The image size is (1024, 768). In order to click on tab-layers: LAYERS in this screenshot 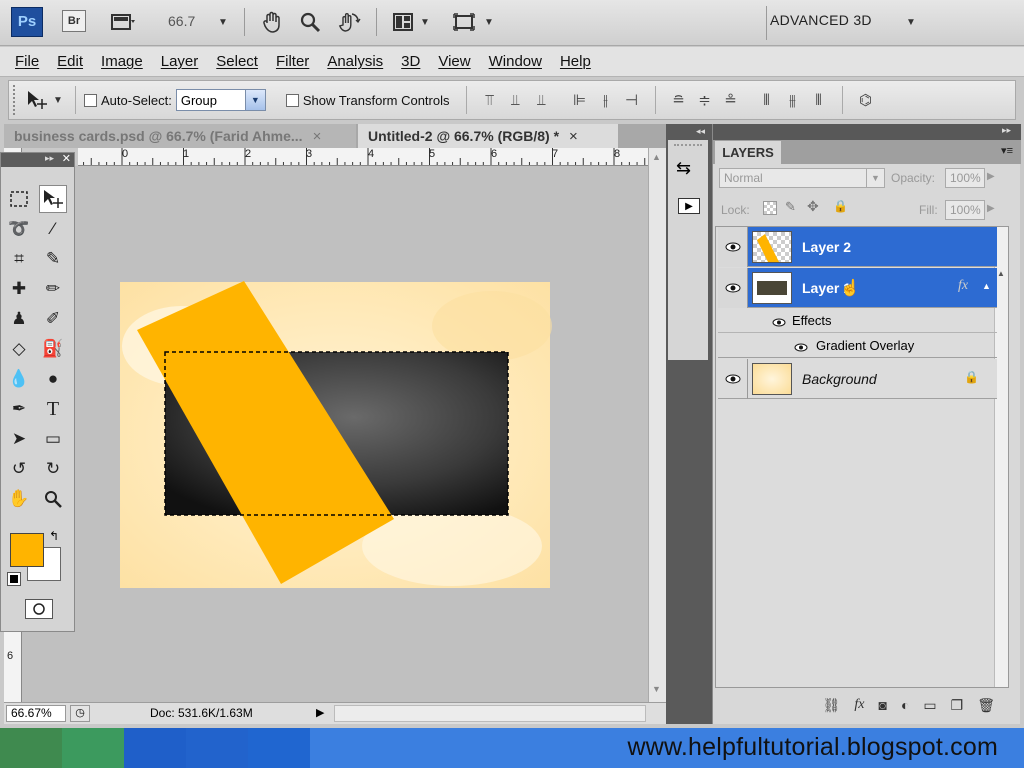, I will do `click(748, 152)`.